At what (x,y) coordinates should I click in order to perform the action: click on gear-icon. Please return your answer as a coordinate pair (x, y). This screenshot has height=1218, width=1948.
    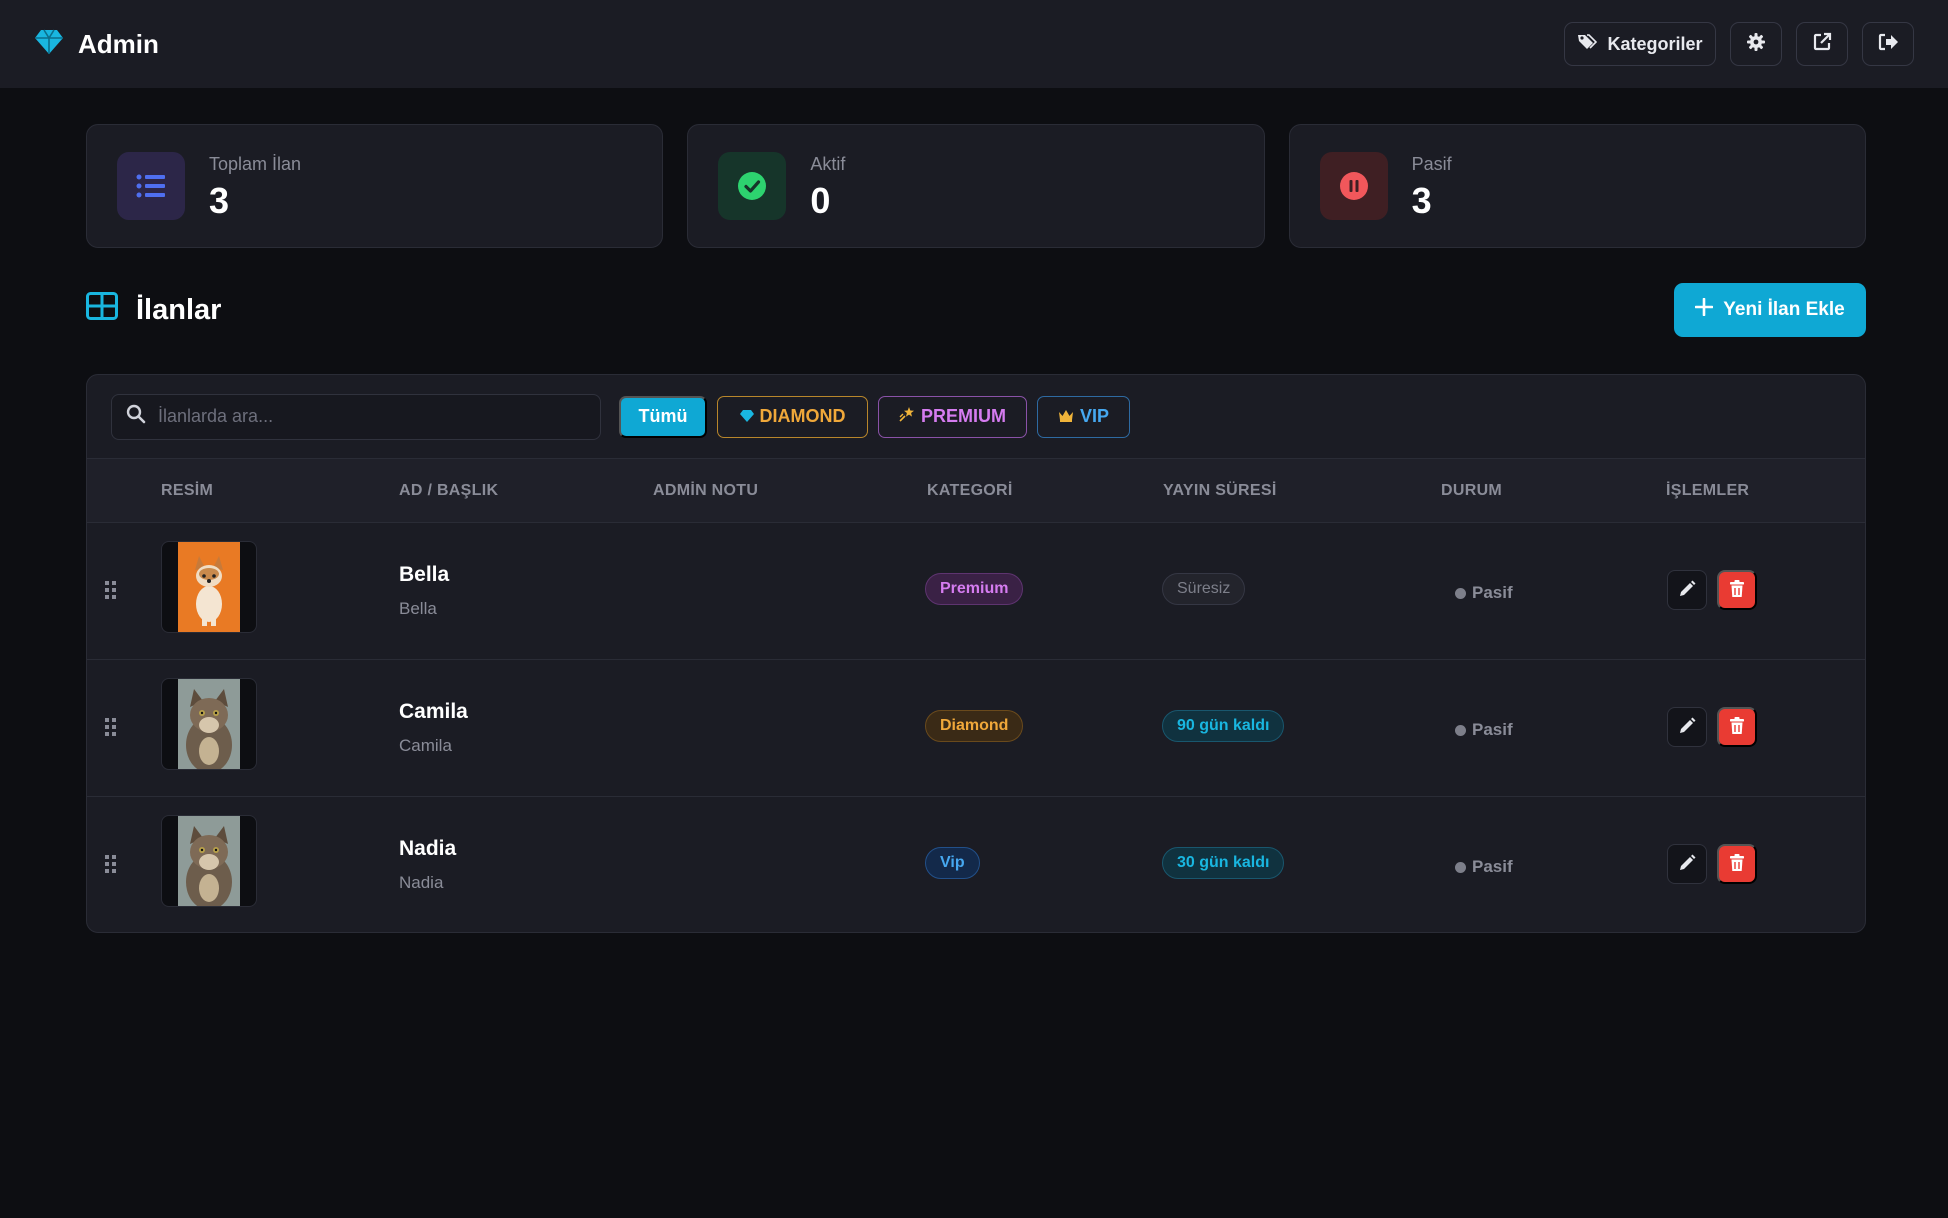
    Looking at the image, I should click on (1756, 44).